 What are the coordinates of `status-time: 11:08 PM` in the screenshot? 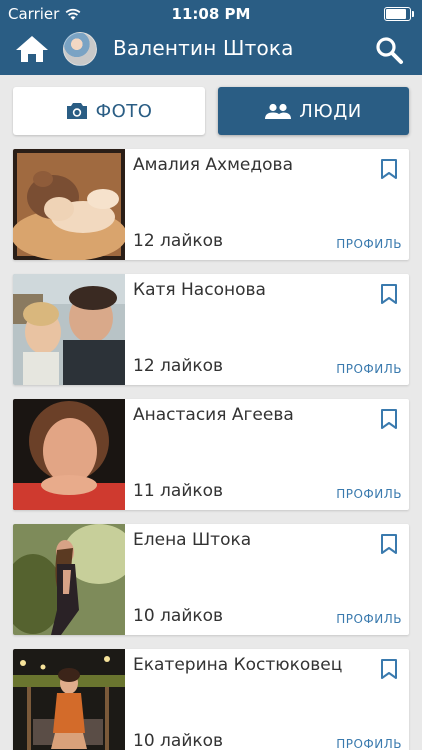 It's located at (211, 14).